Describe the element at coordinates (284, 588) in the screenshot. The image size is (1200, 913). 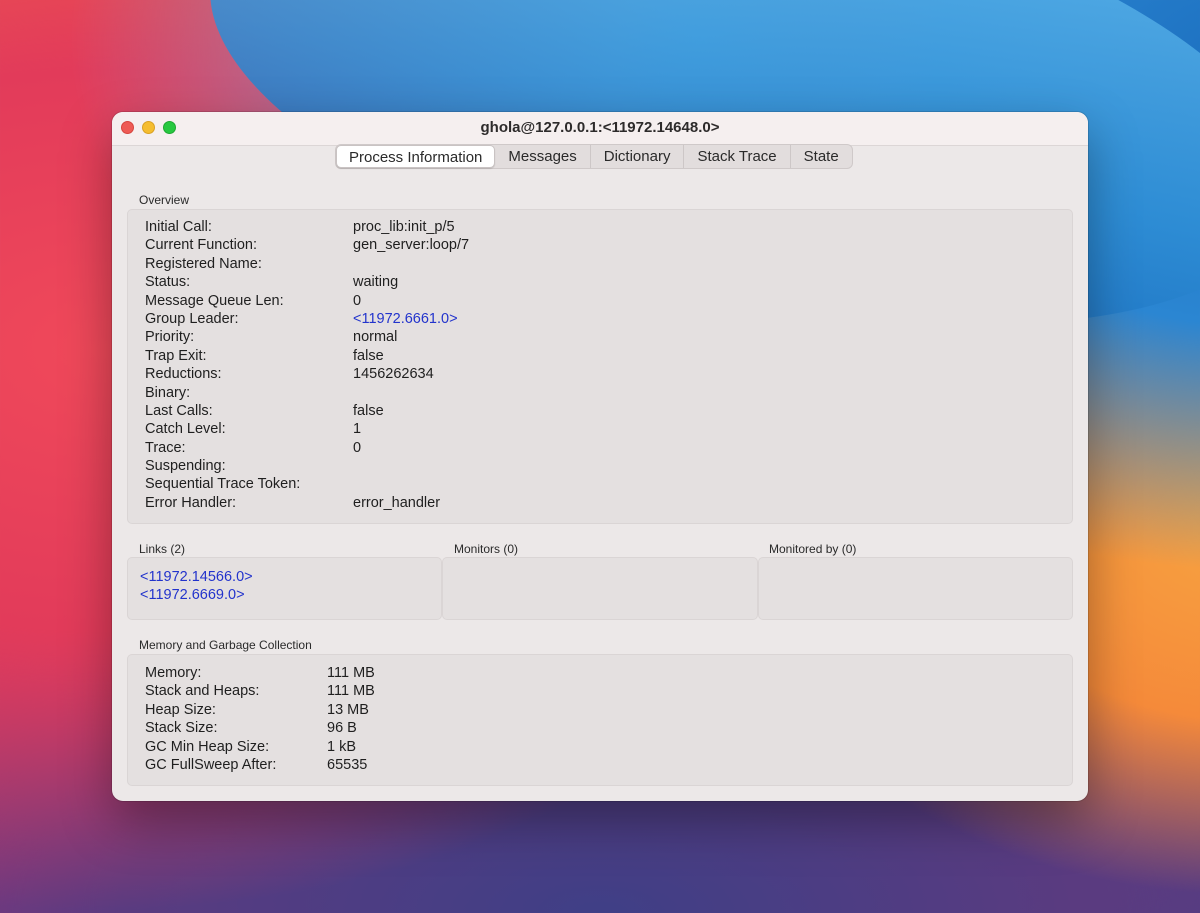
I see `links-panel: <11972.14566.0> <11972.6669.0>` at that location.